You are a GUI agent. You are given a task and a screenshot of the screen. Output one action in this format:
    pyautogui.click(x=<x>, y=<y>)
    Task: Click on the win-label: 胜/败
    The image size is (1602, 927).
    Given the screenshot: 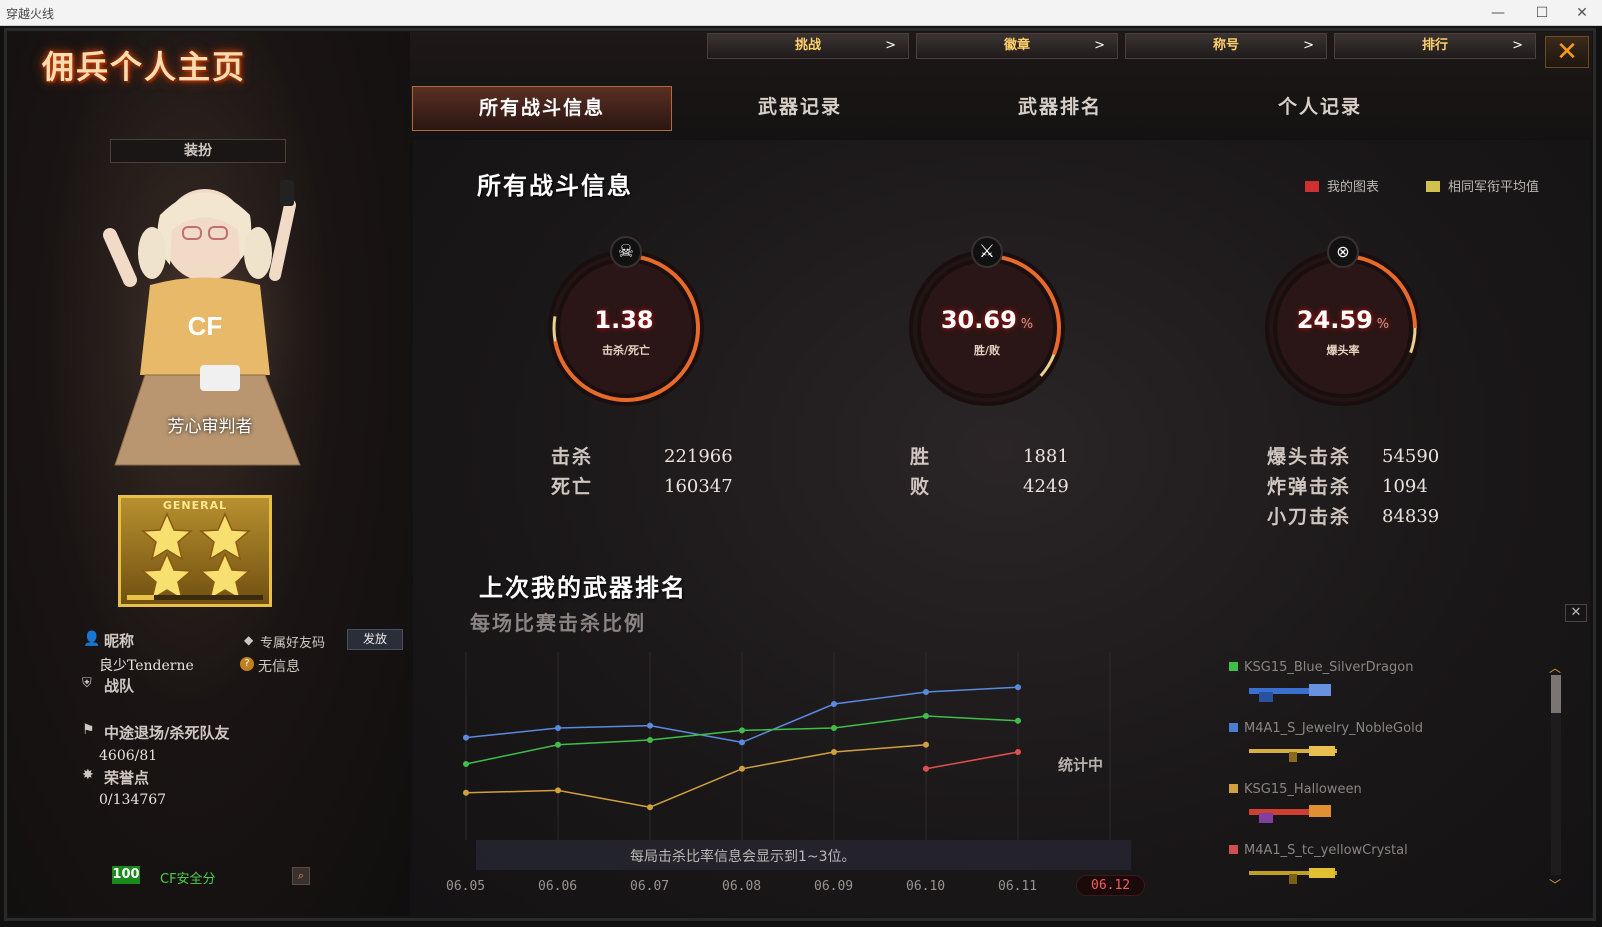 What is the action you would take?
    pyautogui.click(x=987, y=350)
    